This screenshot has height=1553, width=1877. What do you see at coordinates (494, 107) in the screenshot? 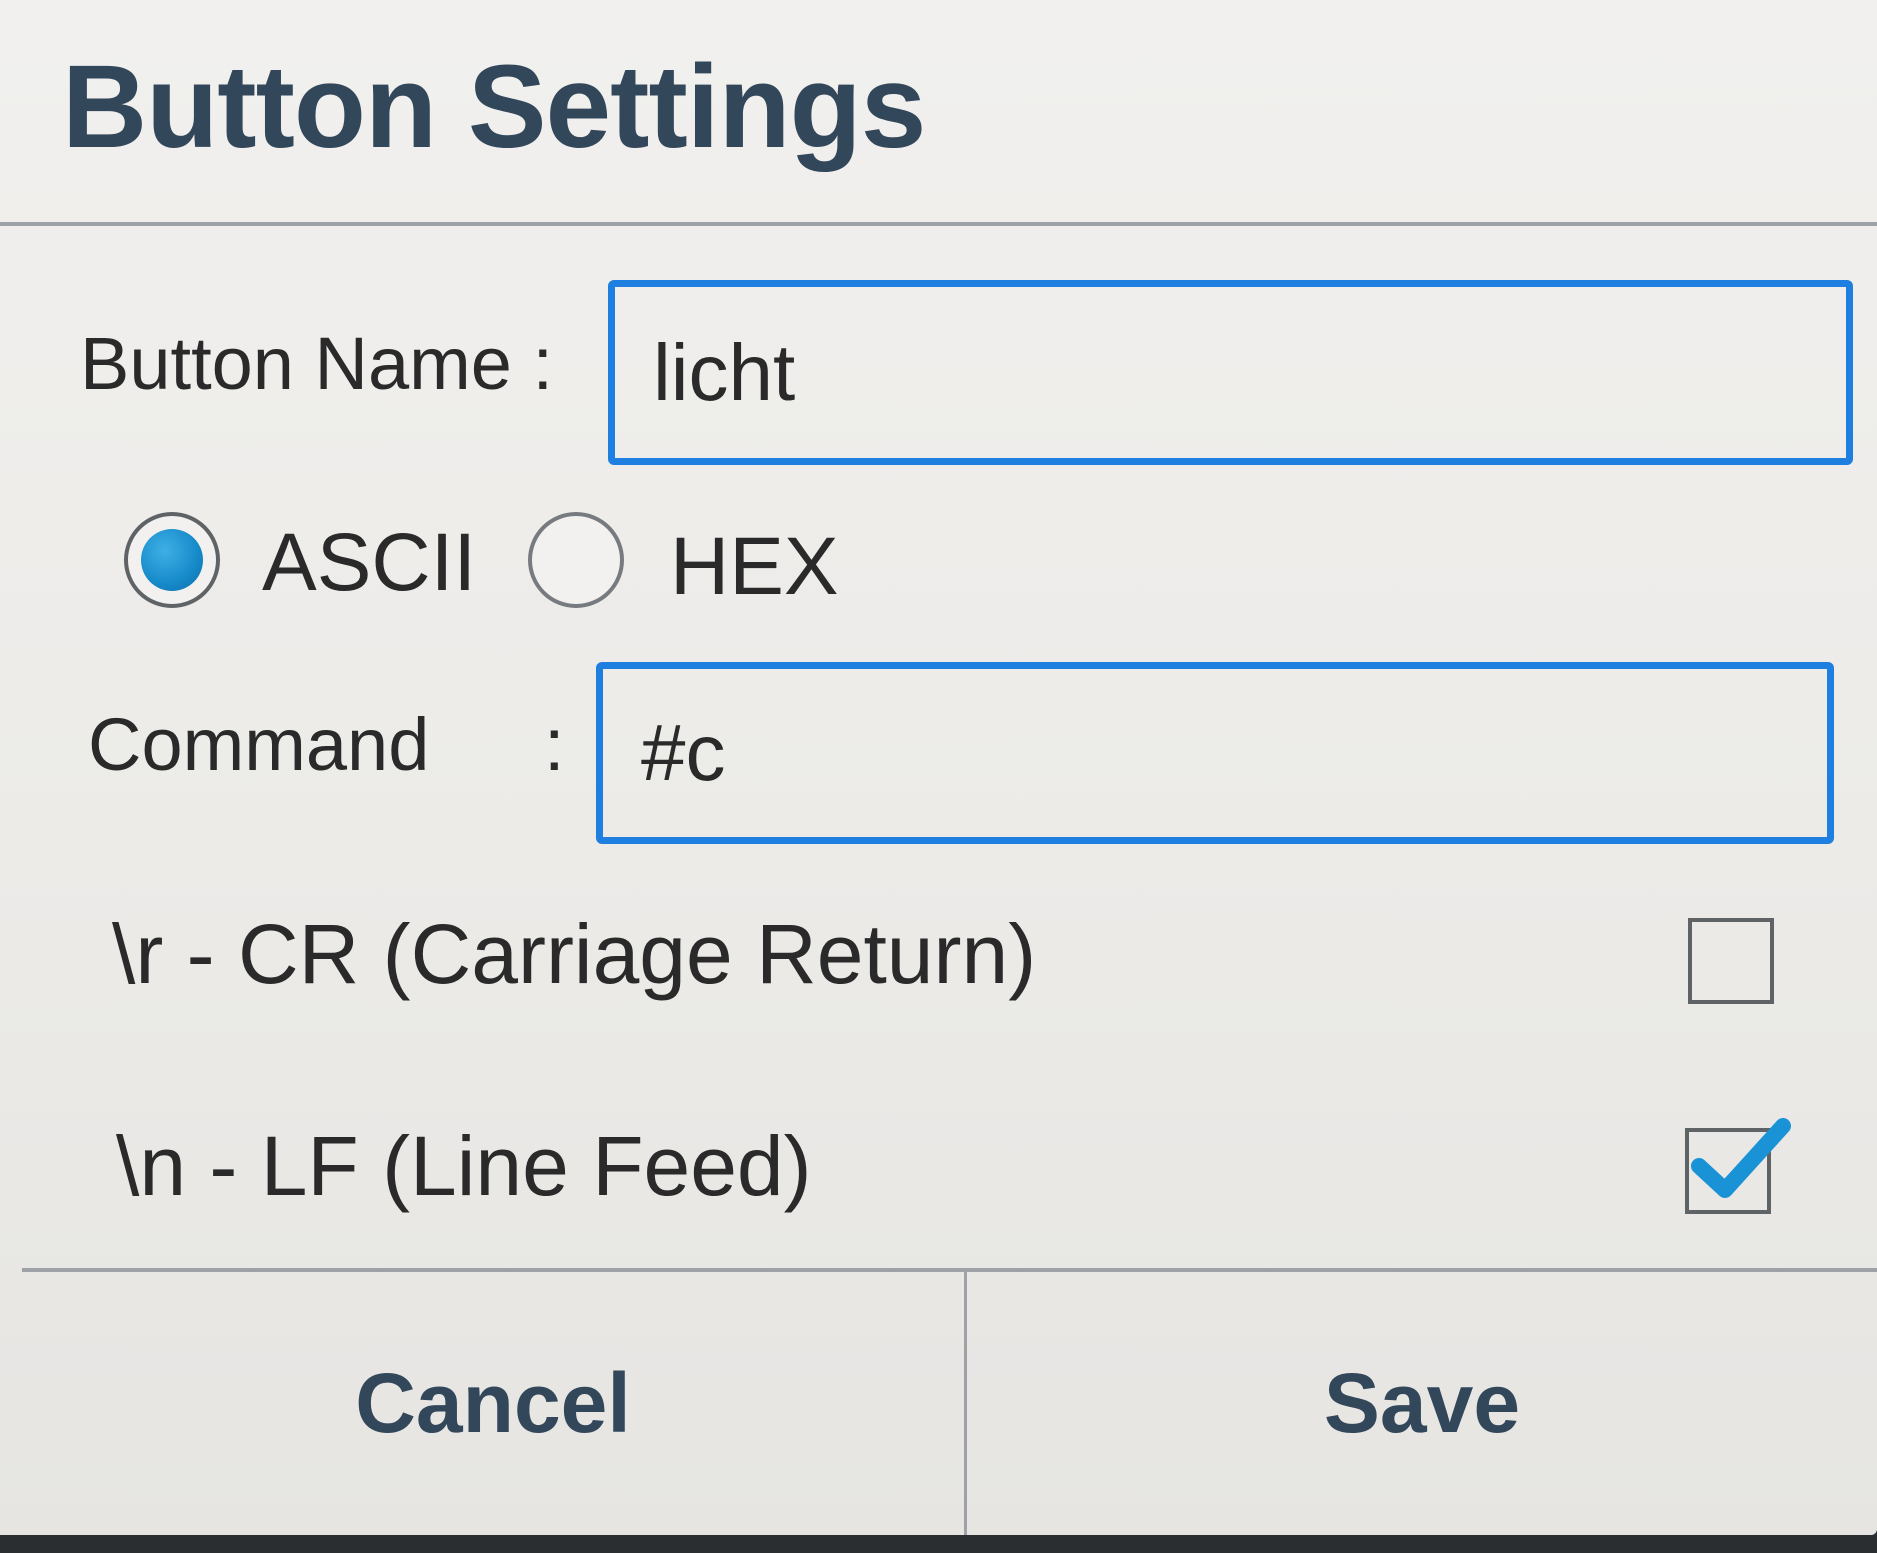
I see `dialog-title: Button Settings` at bounding box center [494, 107].